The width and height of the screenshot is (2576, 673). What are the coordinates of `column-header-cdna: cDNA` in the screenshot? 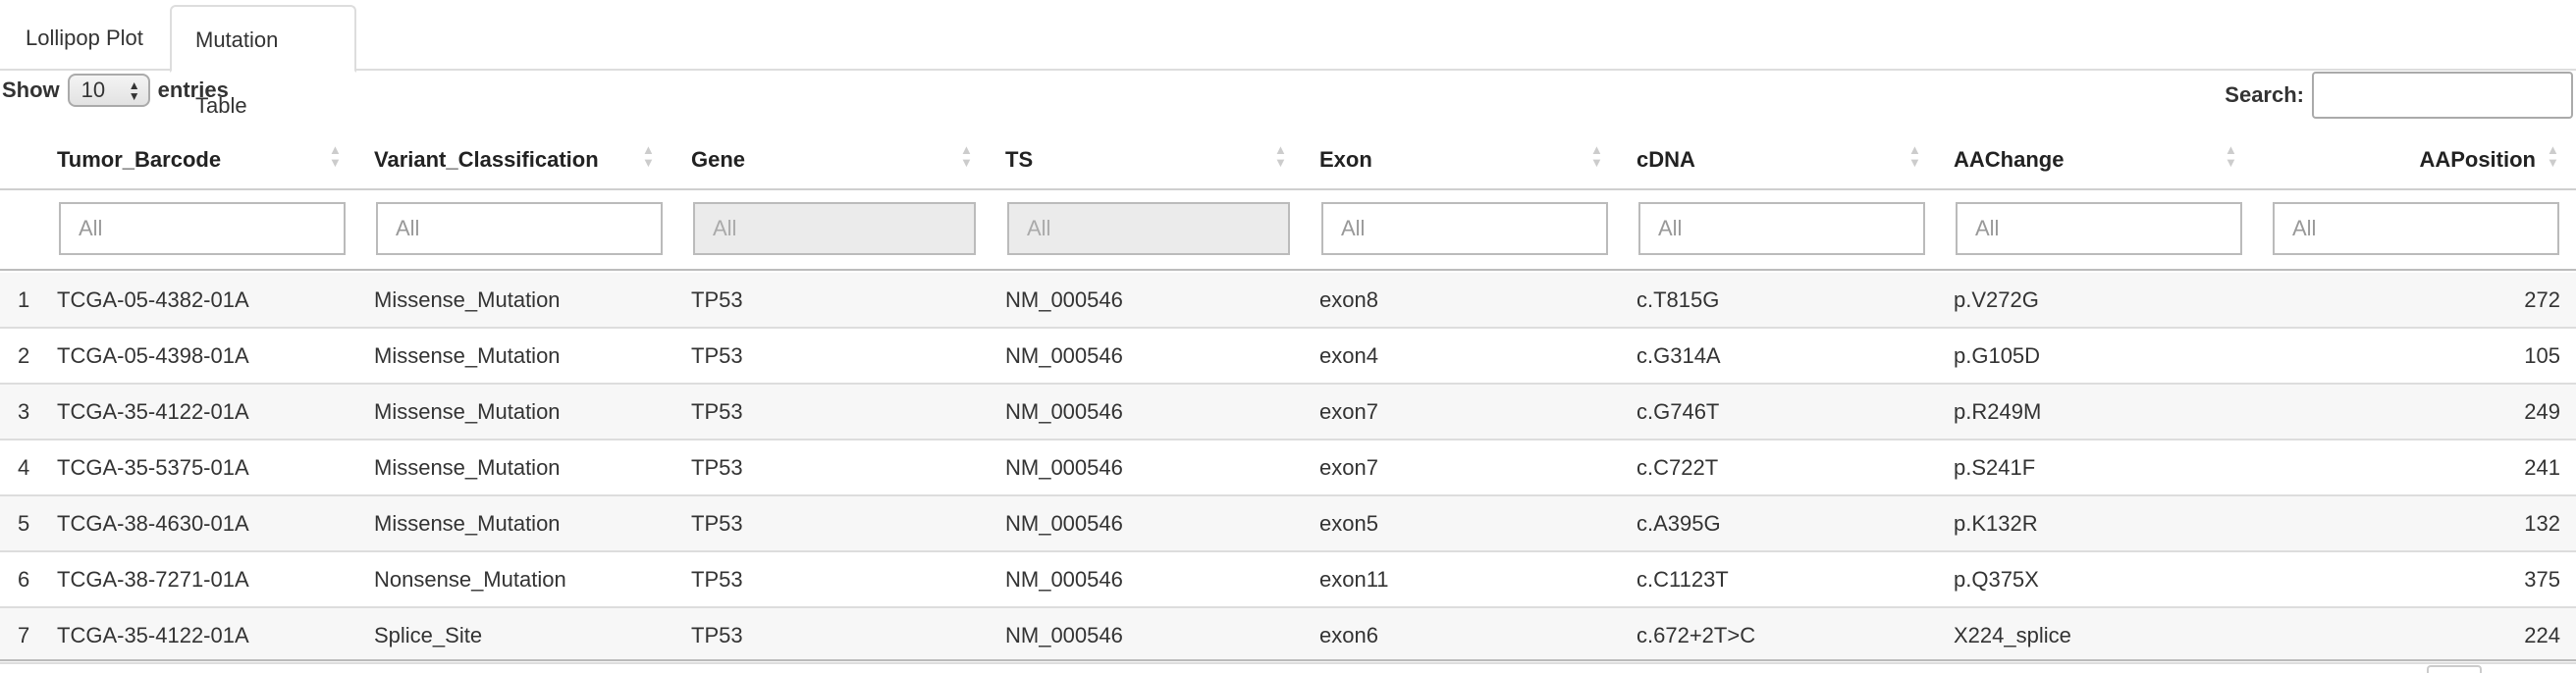 It's located at (1666, 159).